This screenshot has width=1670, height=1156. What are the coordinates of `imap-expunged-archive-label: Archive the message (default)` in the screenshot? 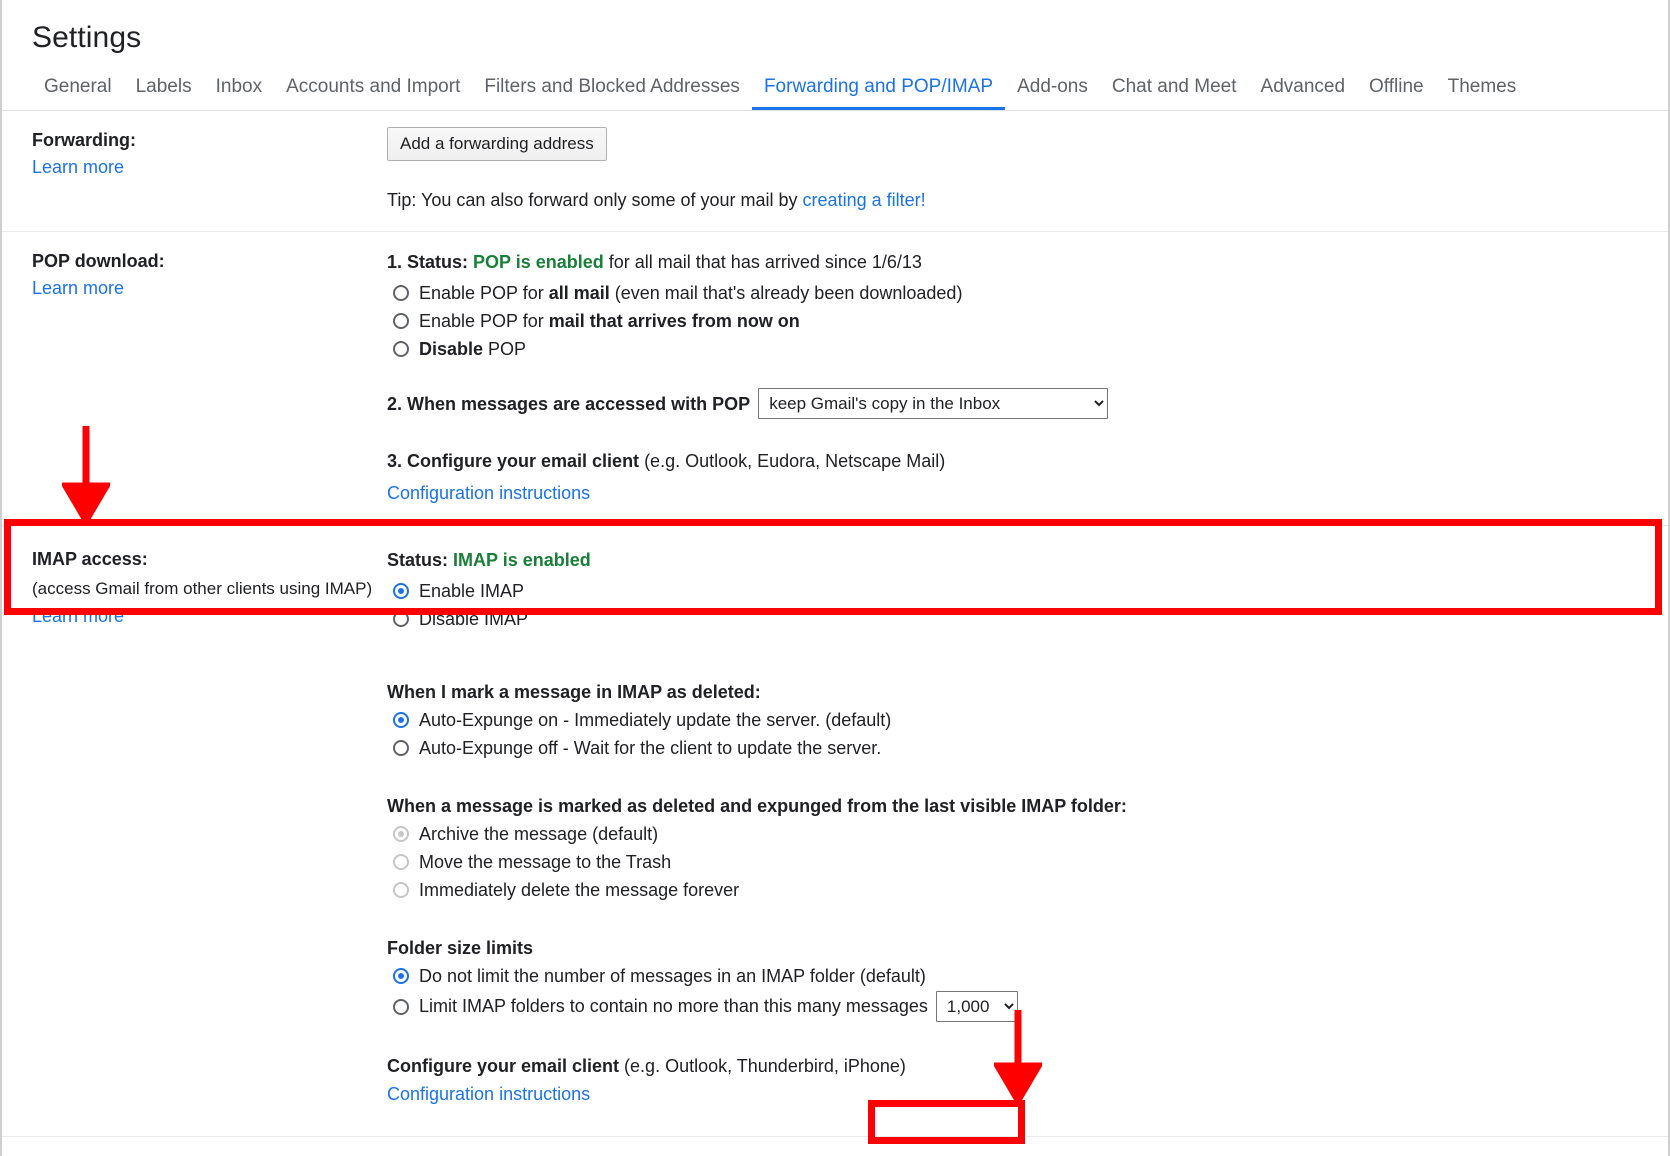 It's located at (539, 834).